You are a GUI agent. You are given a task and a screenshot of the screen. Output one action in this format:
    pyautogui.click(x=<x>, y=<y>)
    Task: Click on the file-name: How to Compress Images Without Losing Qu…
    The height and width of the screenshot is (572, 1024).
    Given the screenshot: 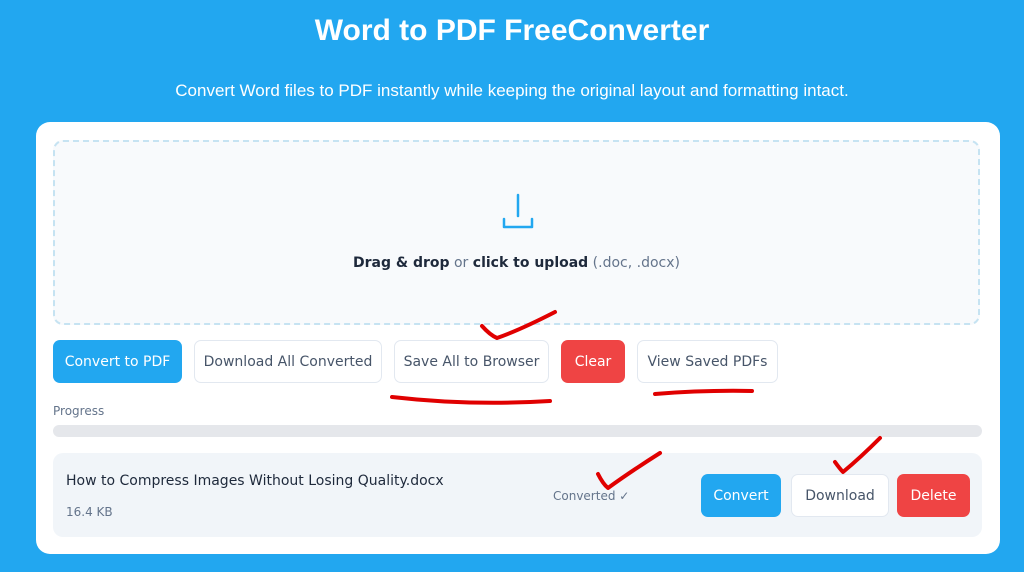 What is the action you would take?
    pyautogui.click(x=255, y=481)
    